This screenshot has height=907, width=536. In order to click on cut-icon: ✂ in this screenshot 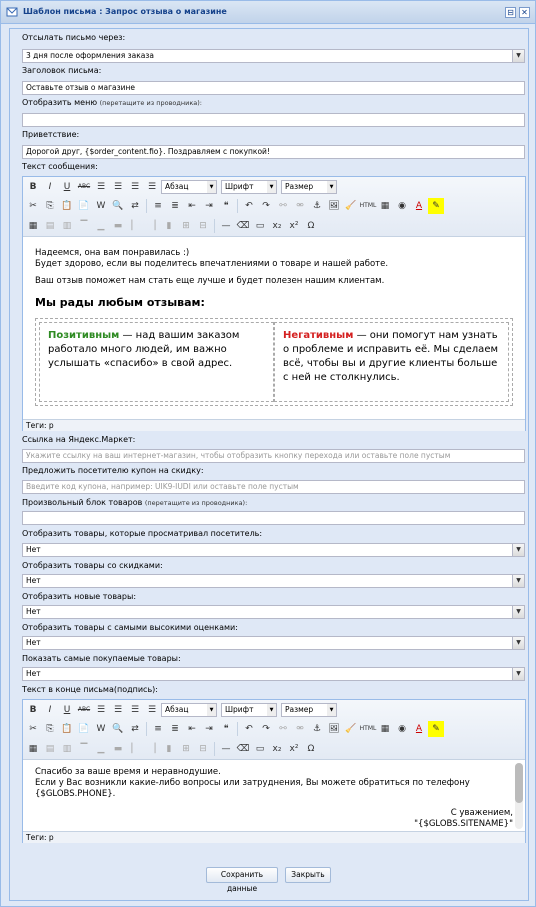, I will do `click(33, 729)`.